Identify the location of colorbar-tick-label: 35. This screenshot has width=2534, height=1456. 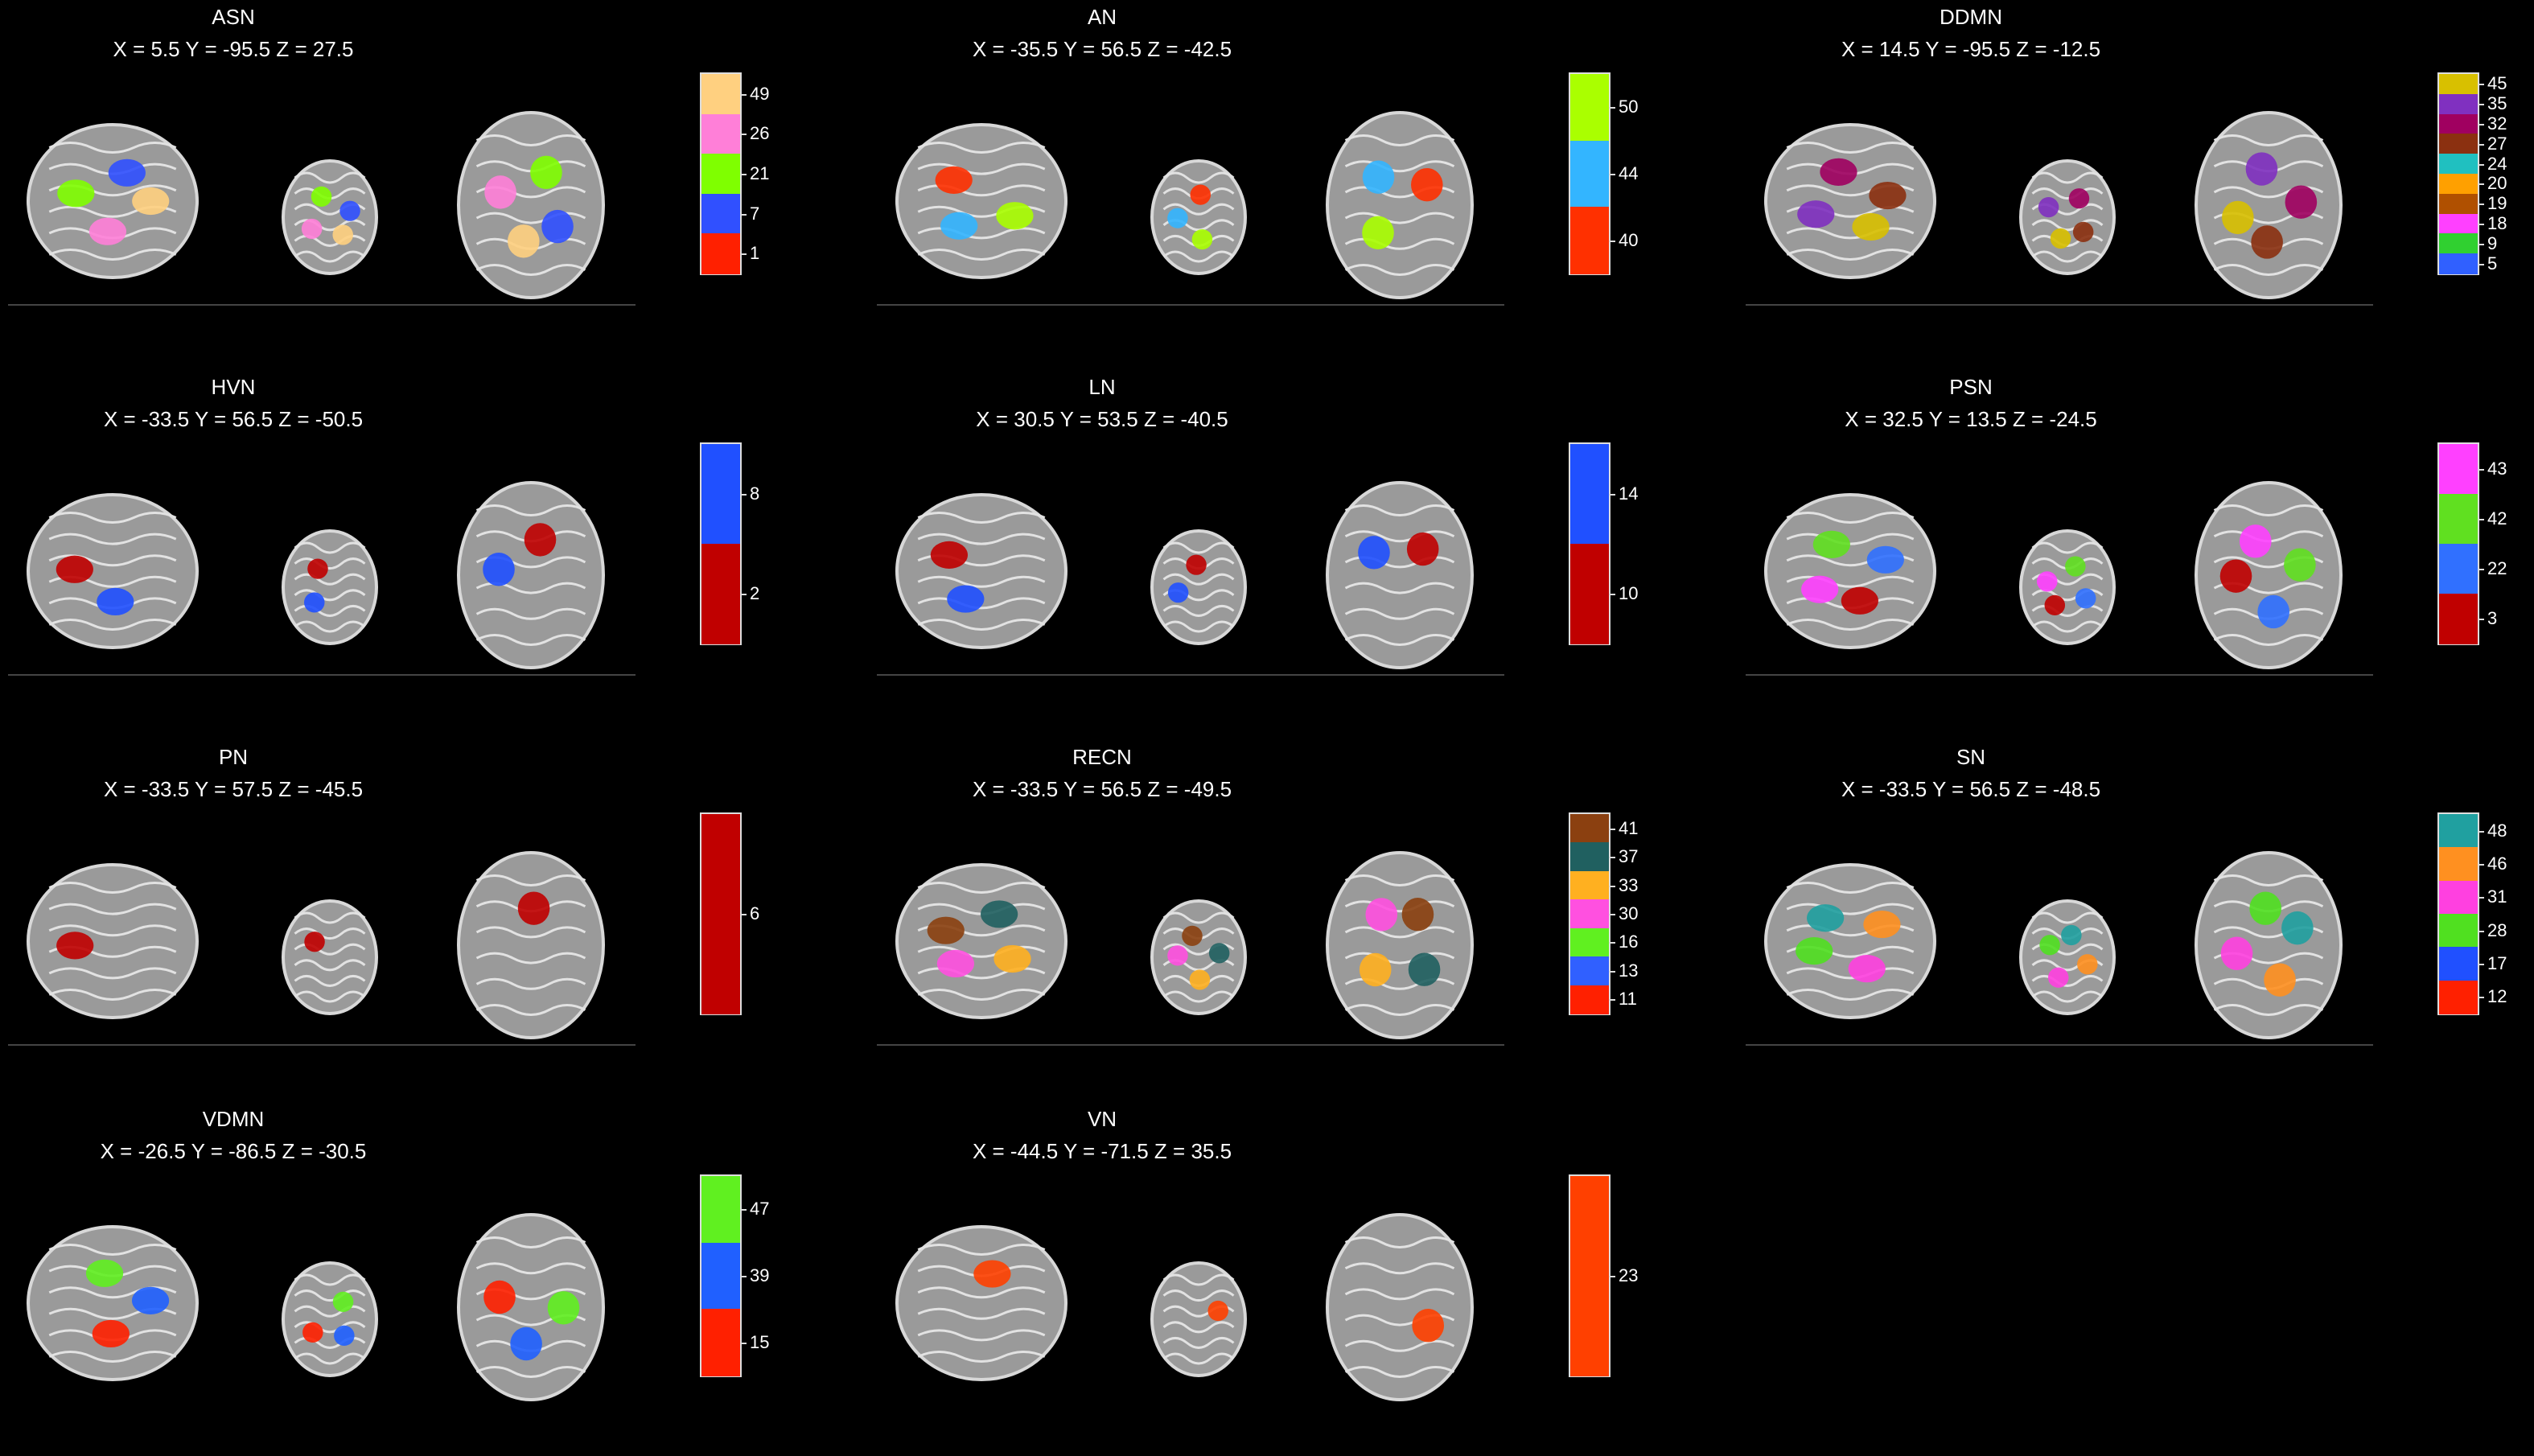
(2497, 103).